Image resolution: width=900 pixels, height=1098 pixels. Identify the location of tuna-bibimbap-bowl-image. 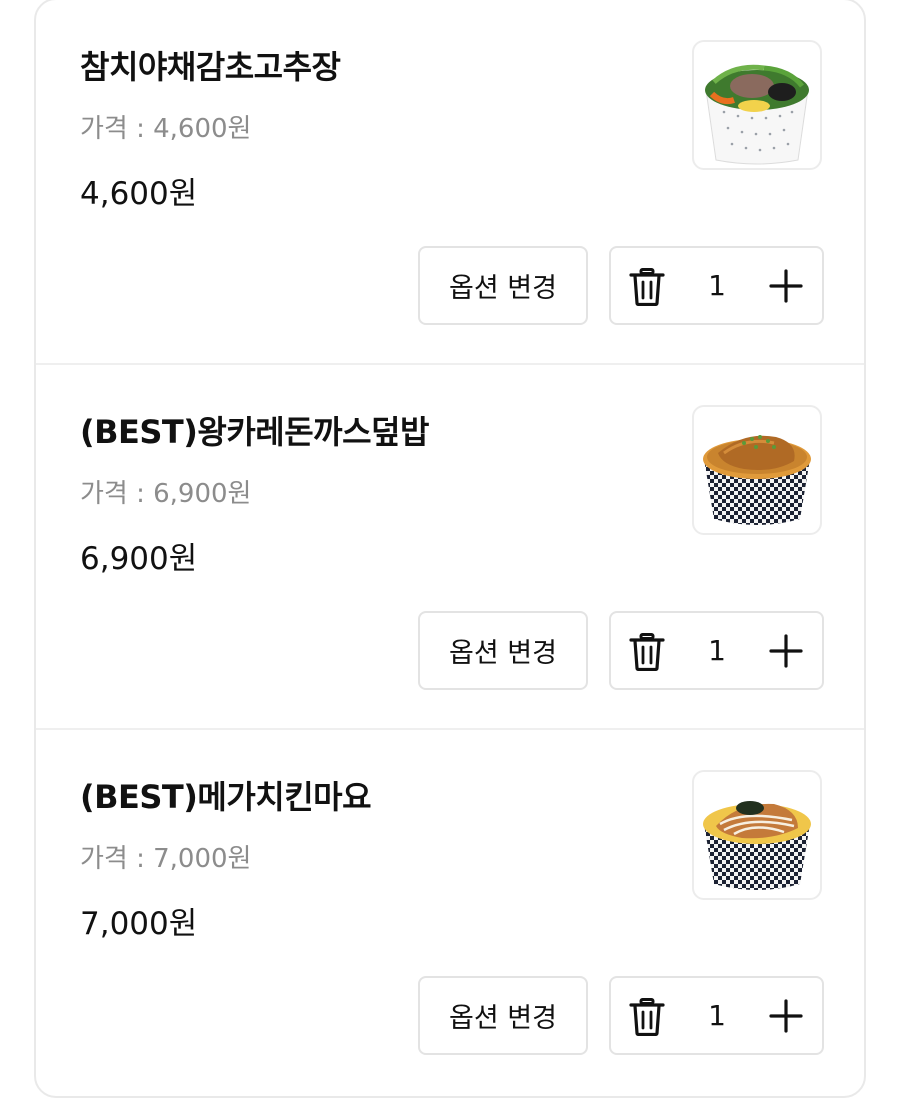
(757, 114).